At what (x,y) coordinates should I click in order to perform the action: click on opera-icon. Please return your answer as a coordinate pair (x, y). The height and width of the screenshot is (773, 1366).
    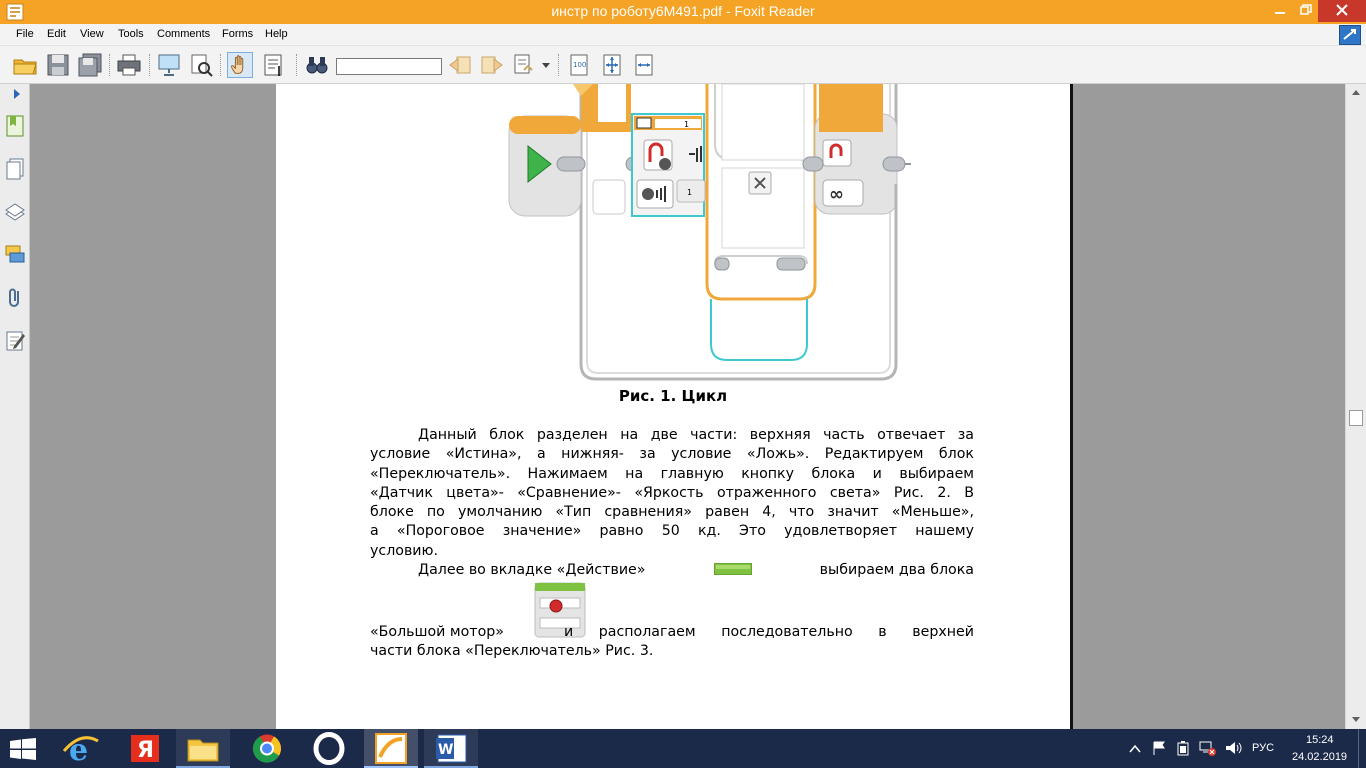
    Looking at the image, I should click on (329, 748).